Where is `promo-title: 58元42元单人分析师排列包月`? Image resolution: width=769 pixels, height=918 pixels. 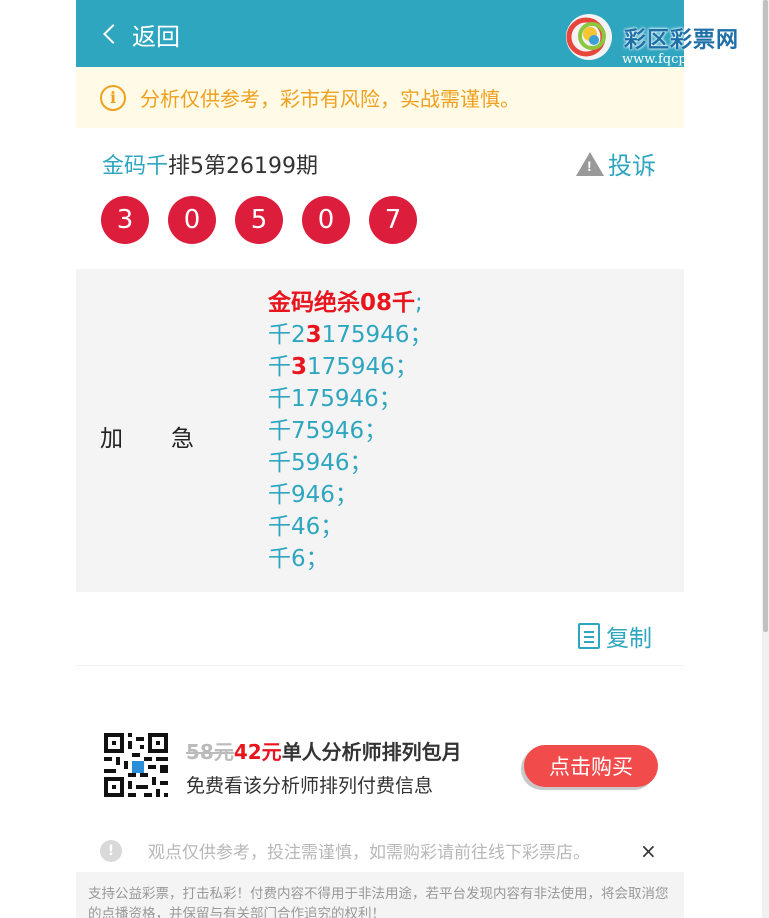 promo-title: 58元42元单人分析师排列包月 is located at coordinates (324, 750).